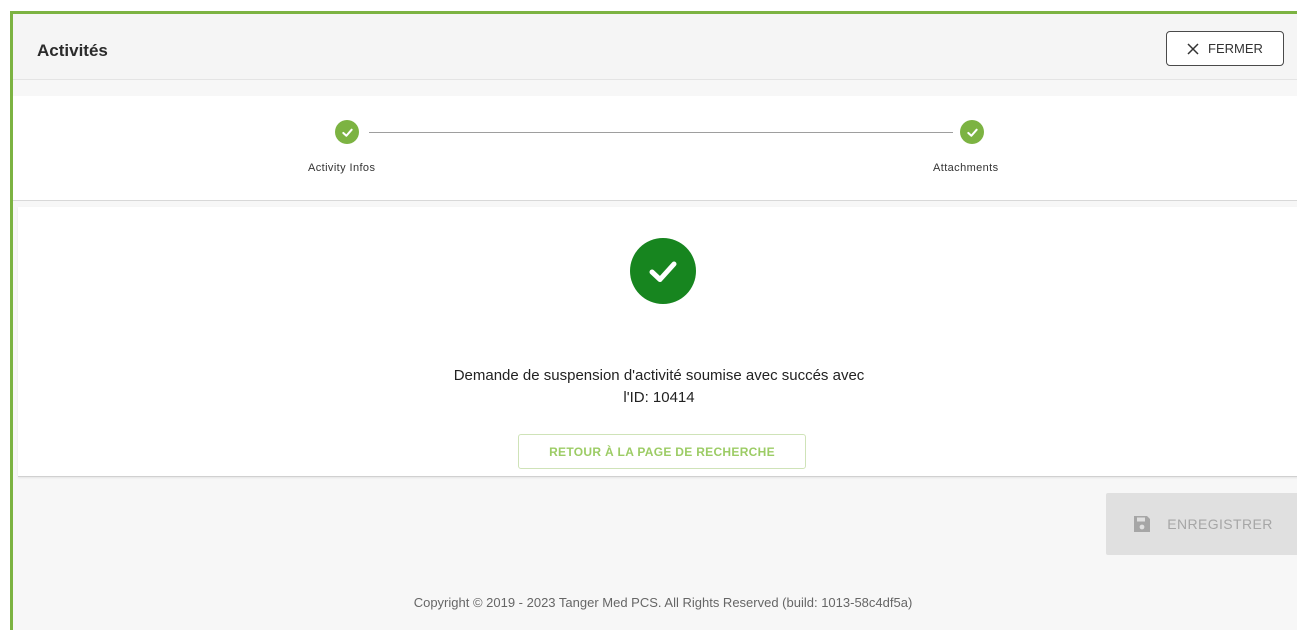  What do you see at coordinates (966, 168) in the screenshot?
I see `step-label-attachments: Attachments` at bounding box center [966, 168].